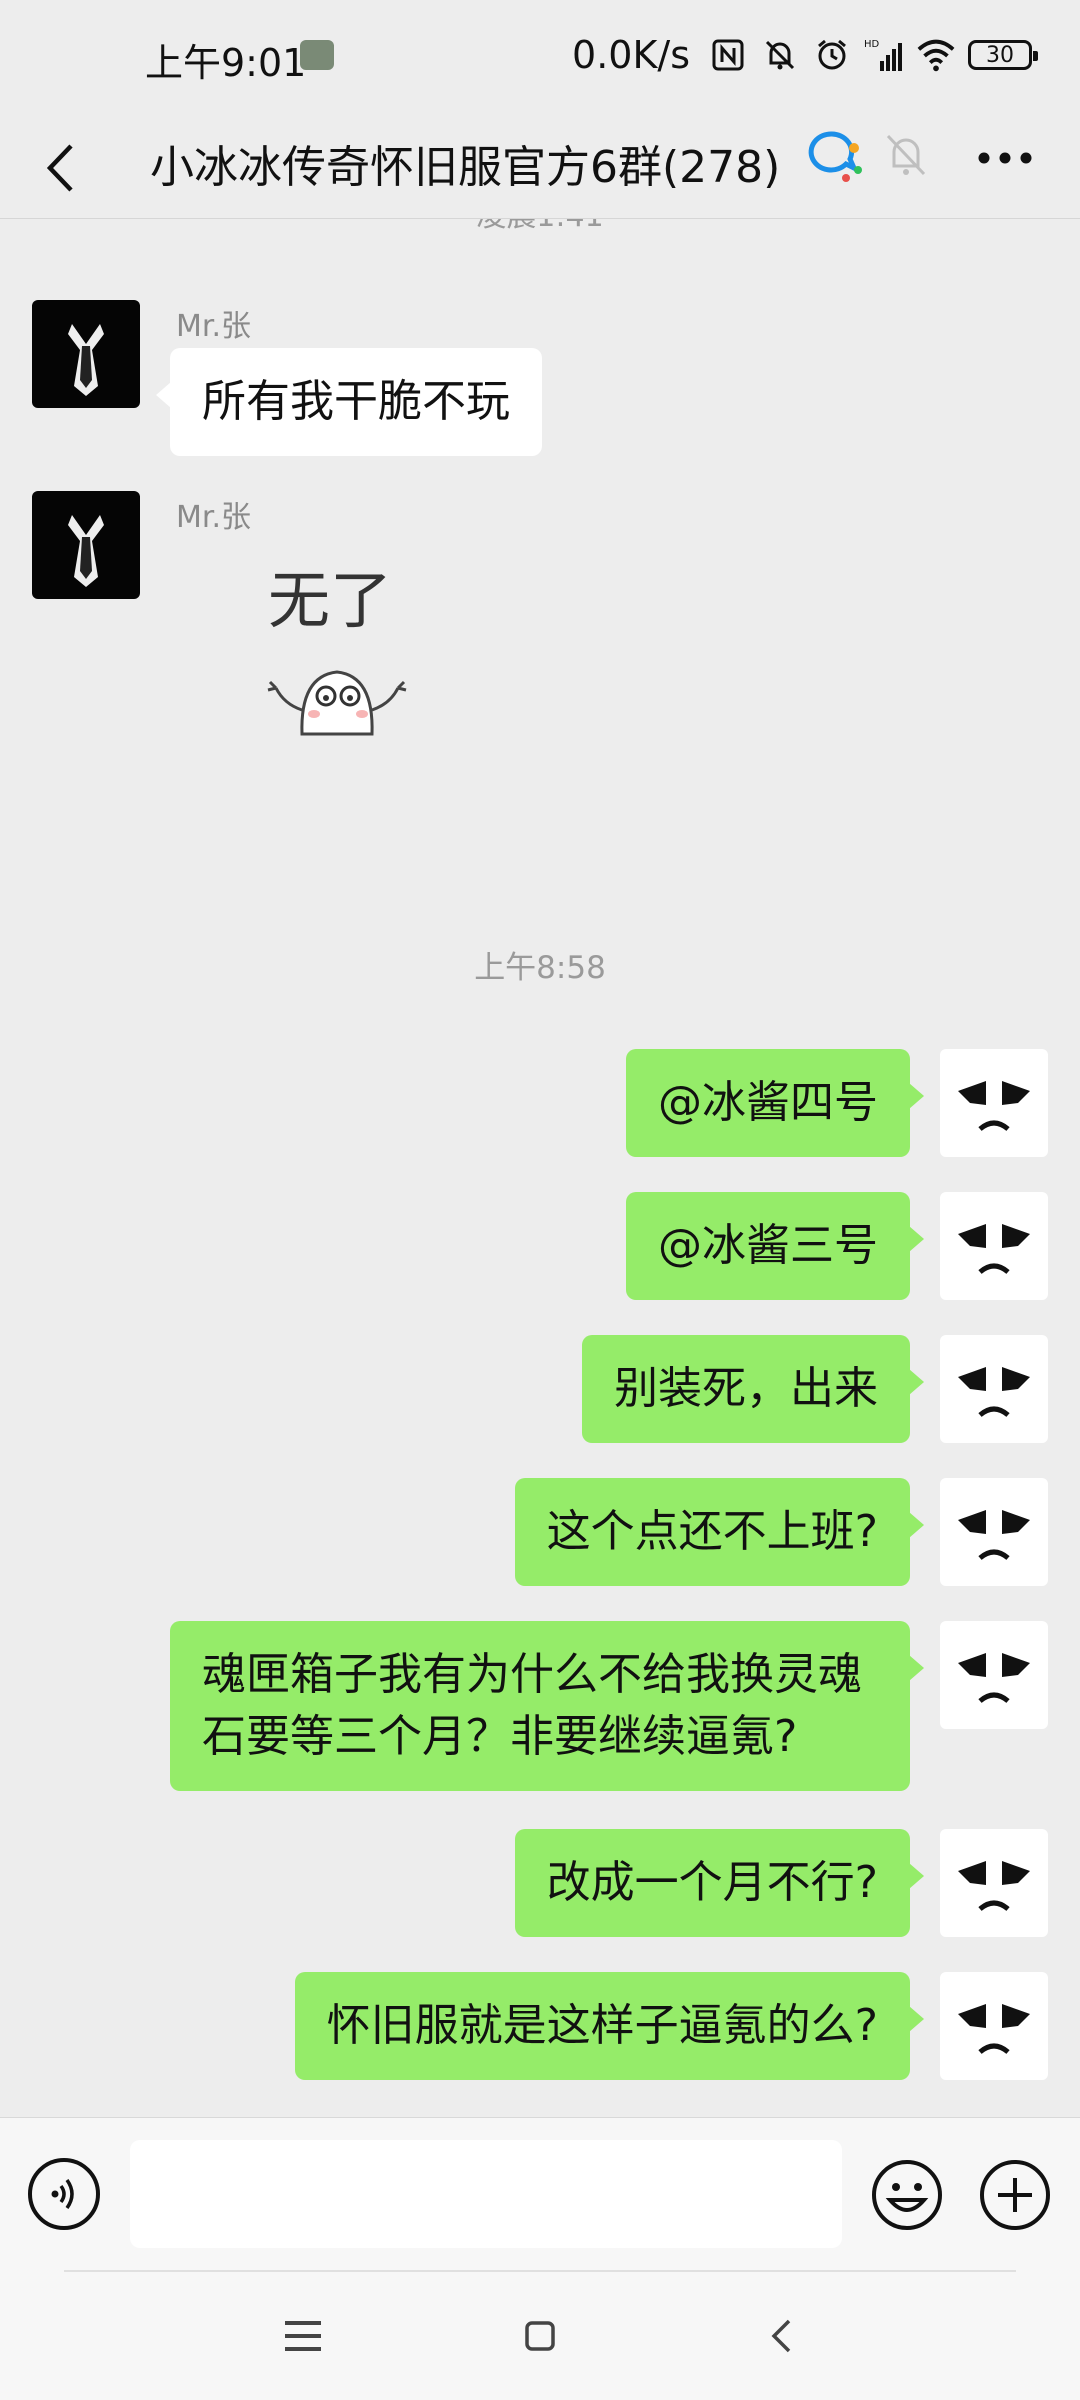 The height and width of the screenshot is (2400, 1080). Describe the element at coordinates (330, 600) in the screenshot. I see `sticker-text: 无了` at that location.